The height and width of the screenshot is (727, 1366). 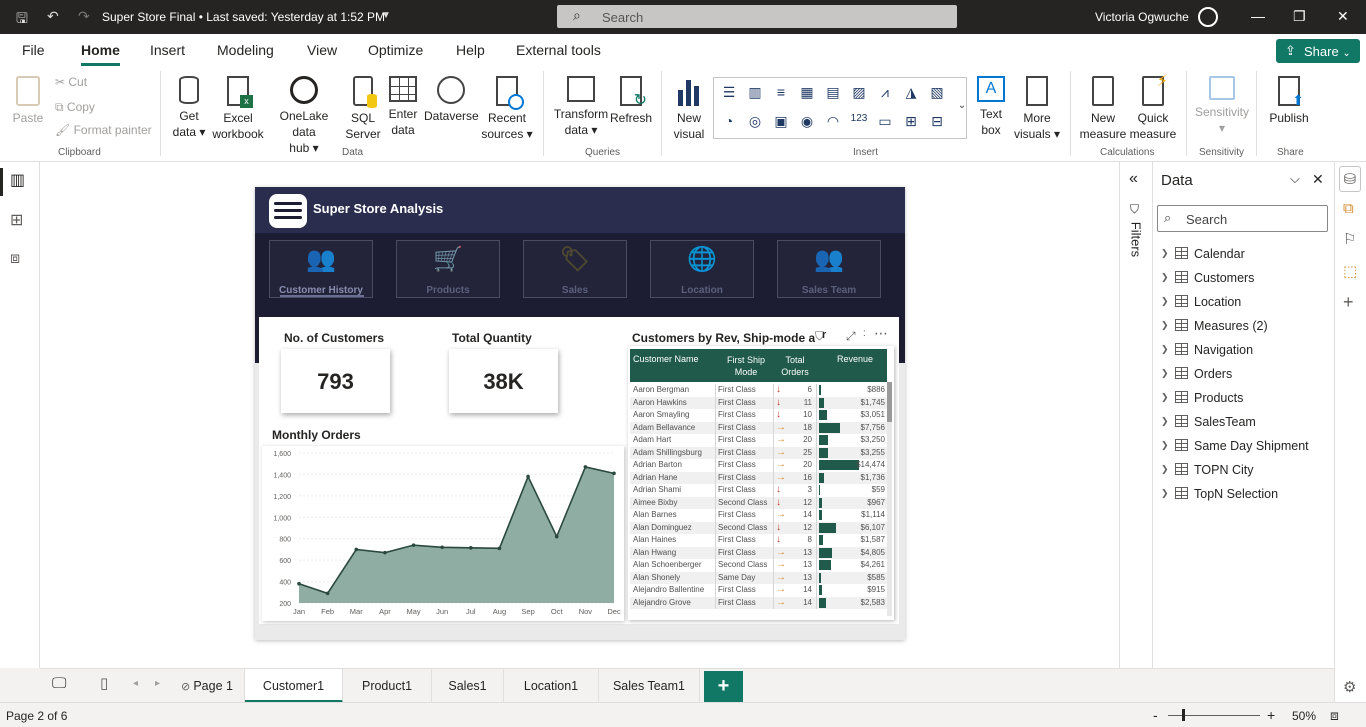 I want to click on treemap-icon: ▣, so click(x=781, y=123).